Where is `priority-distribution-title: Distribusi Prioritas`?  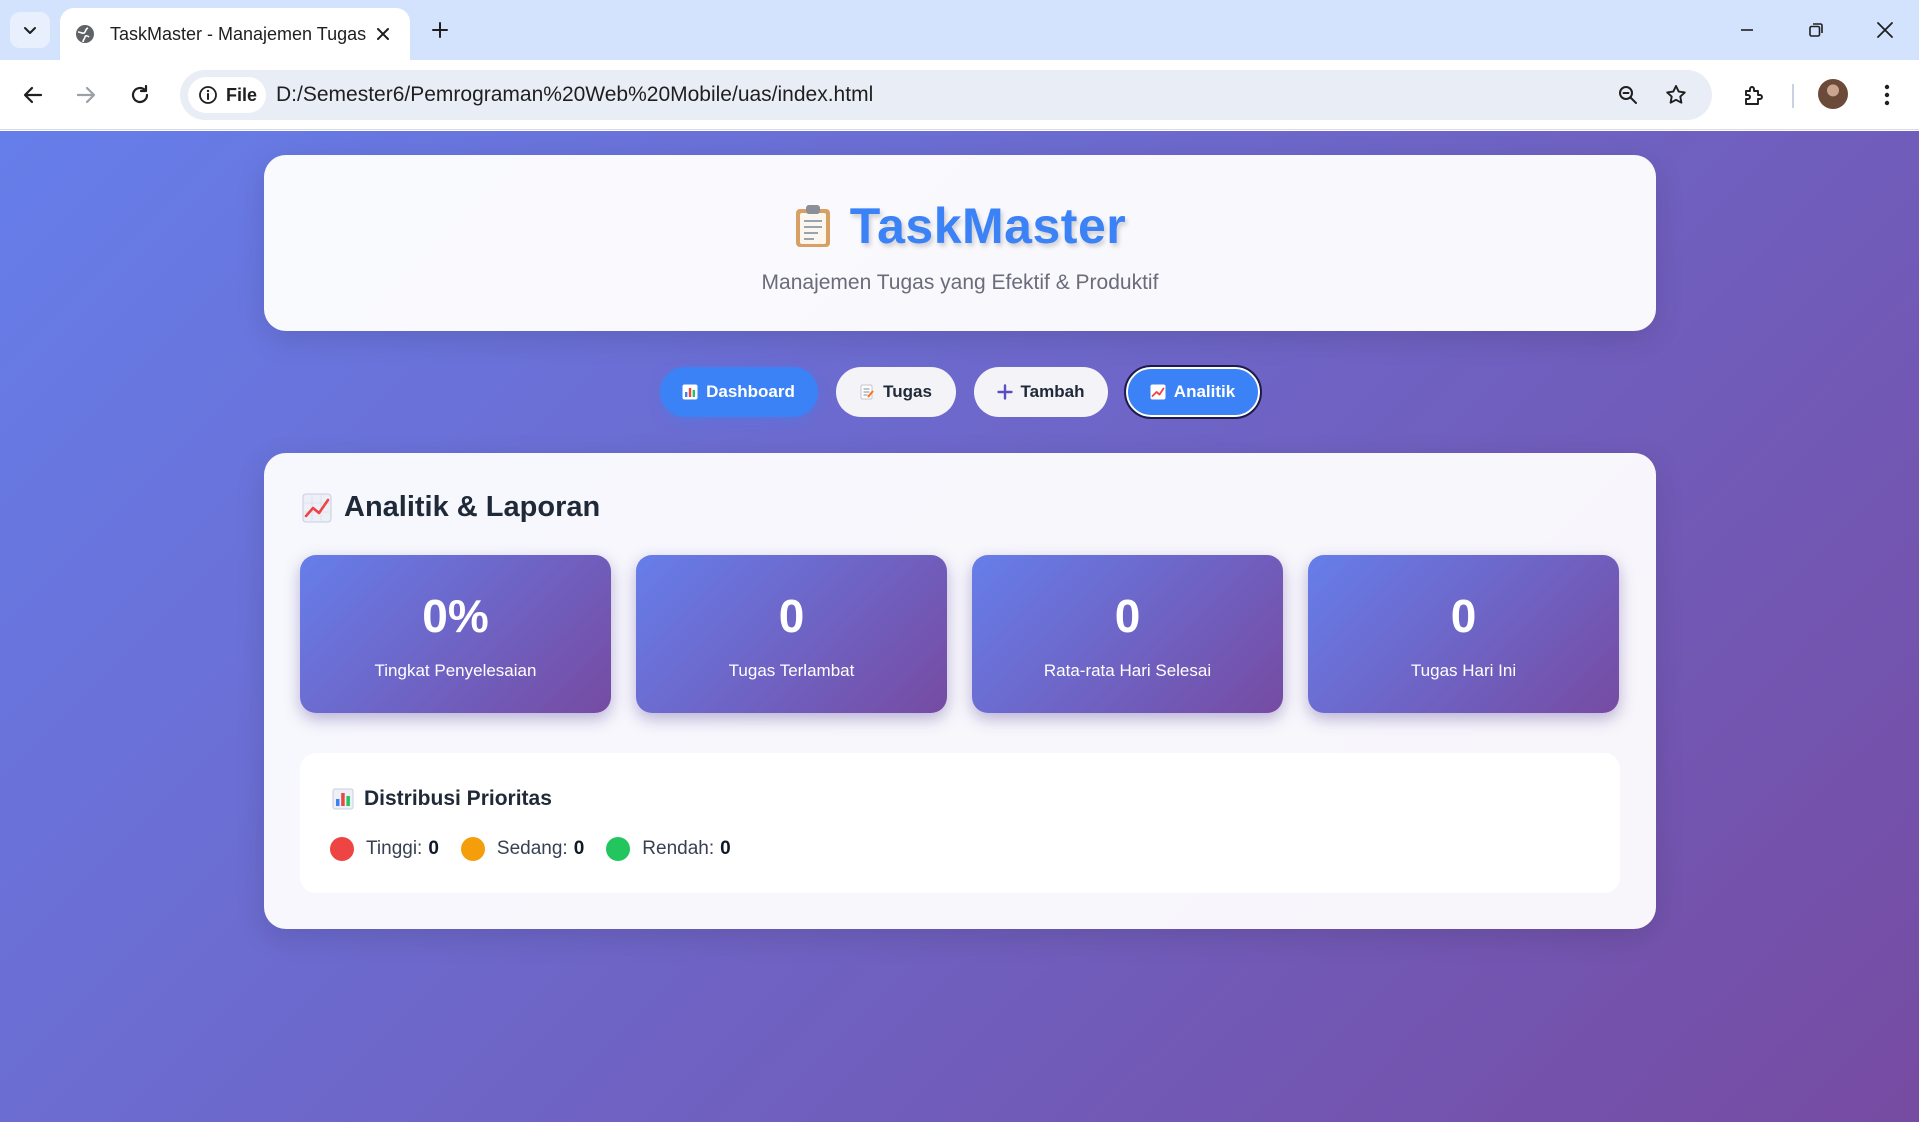 priority-distribution-title: Distribusi Prioritas is located at coordinates (458, 798).